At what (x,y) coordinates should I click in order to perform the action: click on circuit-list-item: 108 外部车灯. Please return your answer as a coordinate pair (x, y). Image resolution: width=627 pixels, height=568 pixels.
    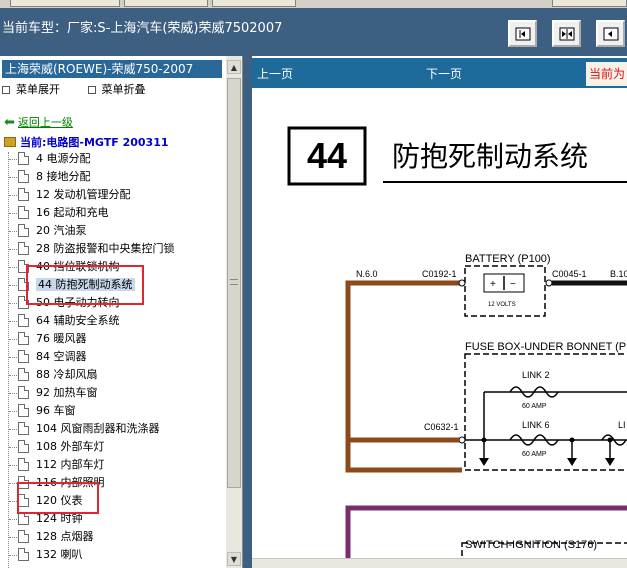
    Looking at the image, I should click on (113, 447).